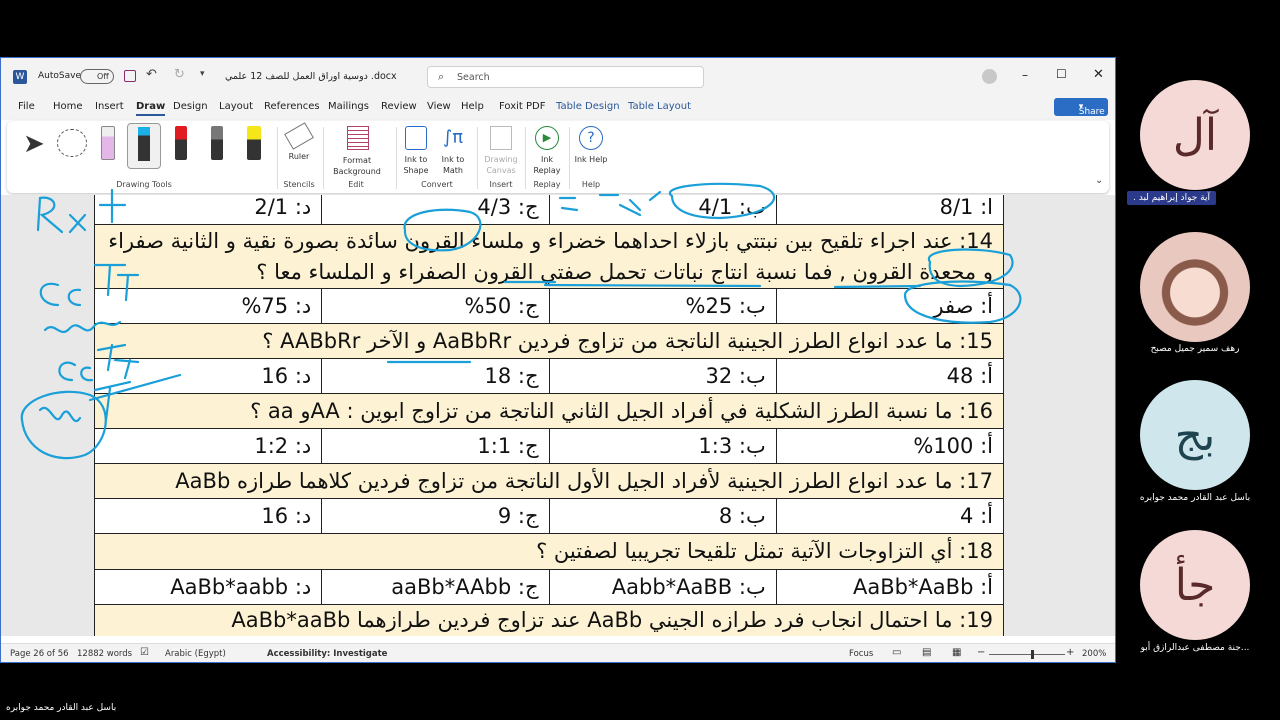  What do you see at coordinates (299, 142) in the screenshot?
I see `ruler-button: Ruler` at bounding box center [299, 142].